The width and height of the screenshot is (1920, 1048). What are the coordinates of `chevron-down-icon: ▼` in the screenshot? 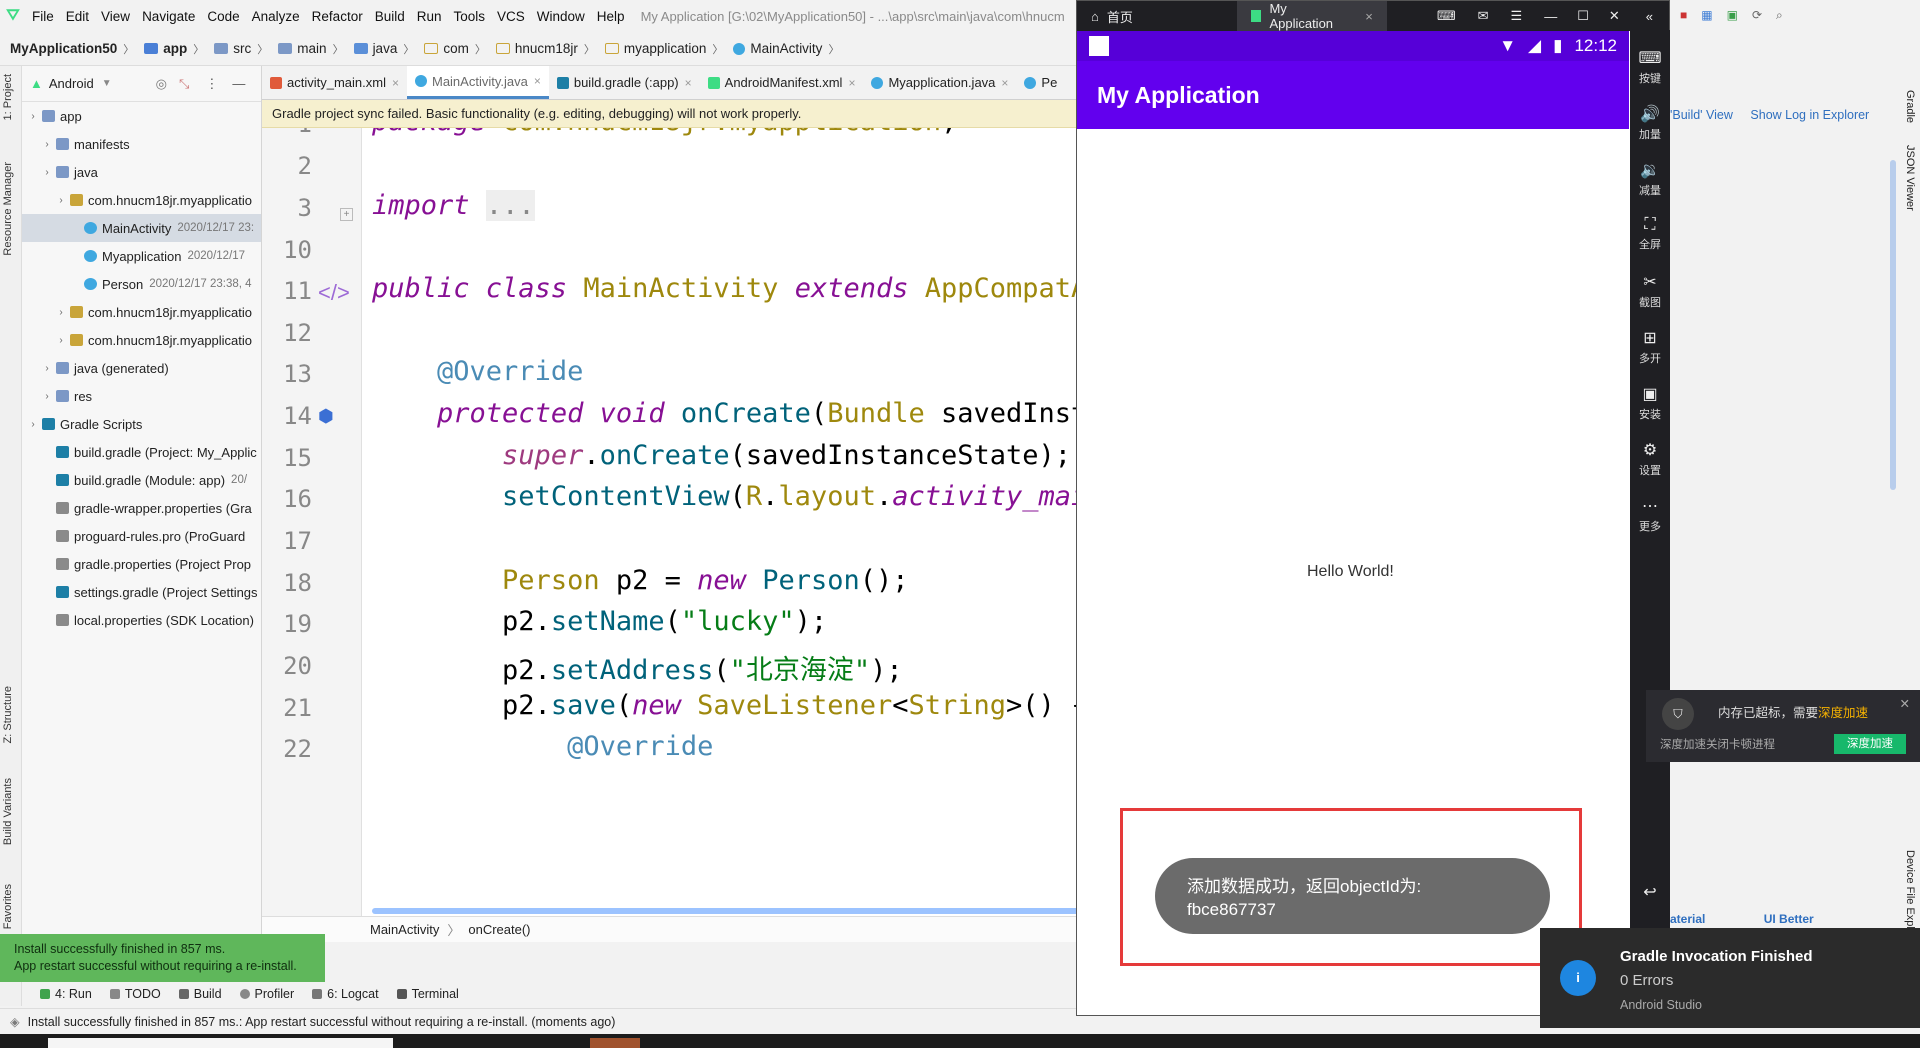 It's located at (107, 83).